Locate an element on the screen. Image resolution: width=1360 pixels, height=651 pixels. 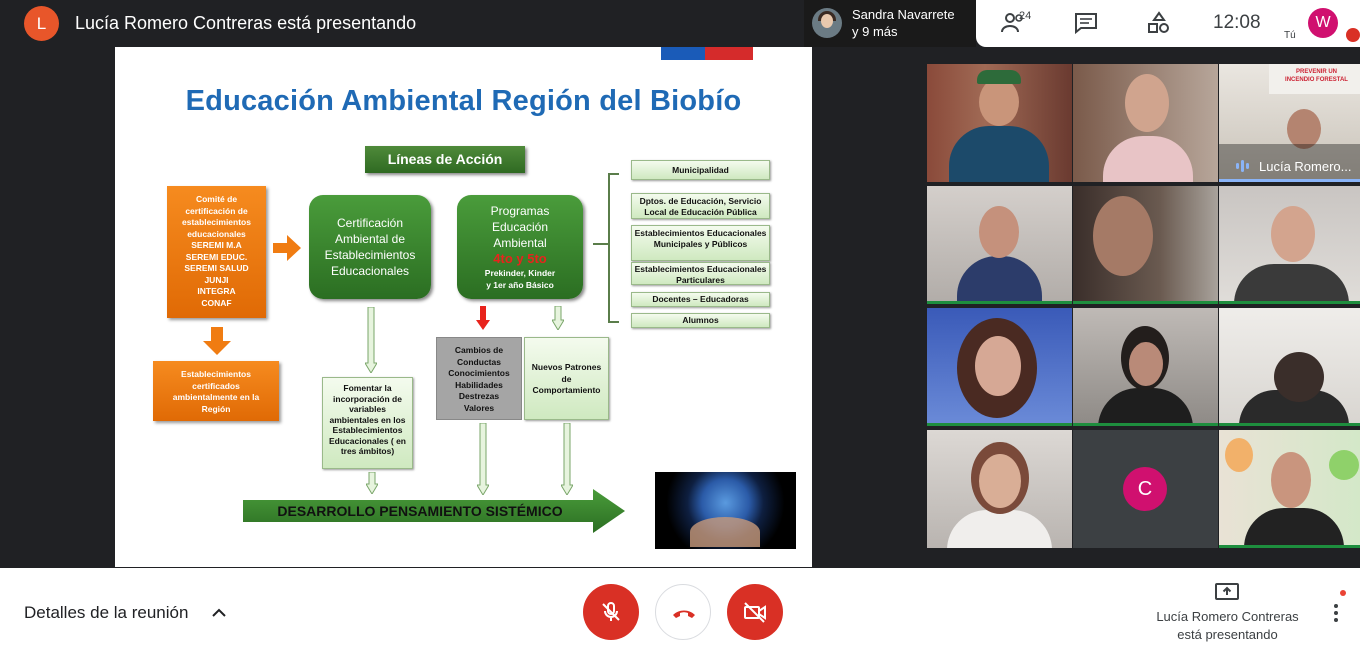
leave-call-button is located at coordinates (683, 612).